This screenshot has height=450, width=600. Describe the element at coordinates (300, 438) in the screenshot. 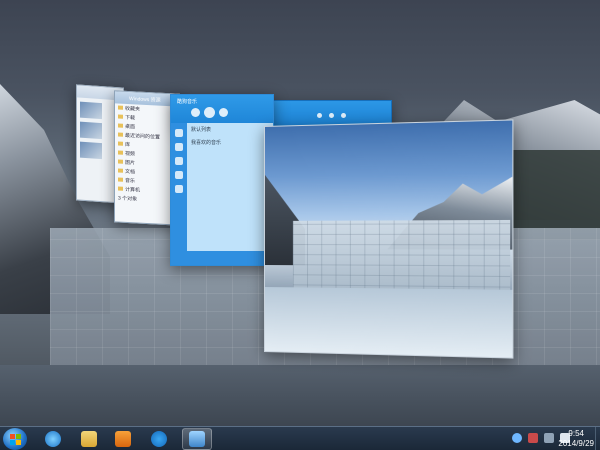

I see `taskbar: 9:54 2014/9/29` at that location.